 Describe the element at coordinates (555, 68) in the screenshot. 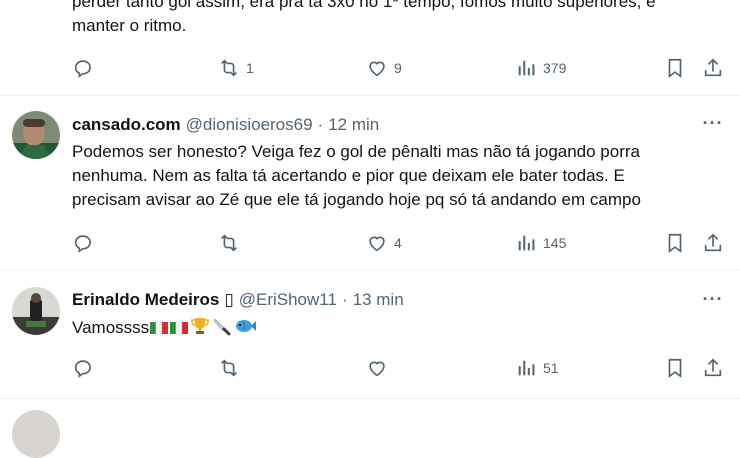

I see `views-count: 379` at that location.